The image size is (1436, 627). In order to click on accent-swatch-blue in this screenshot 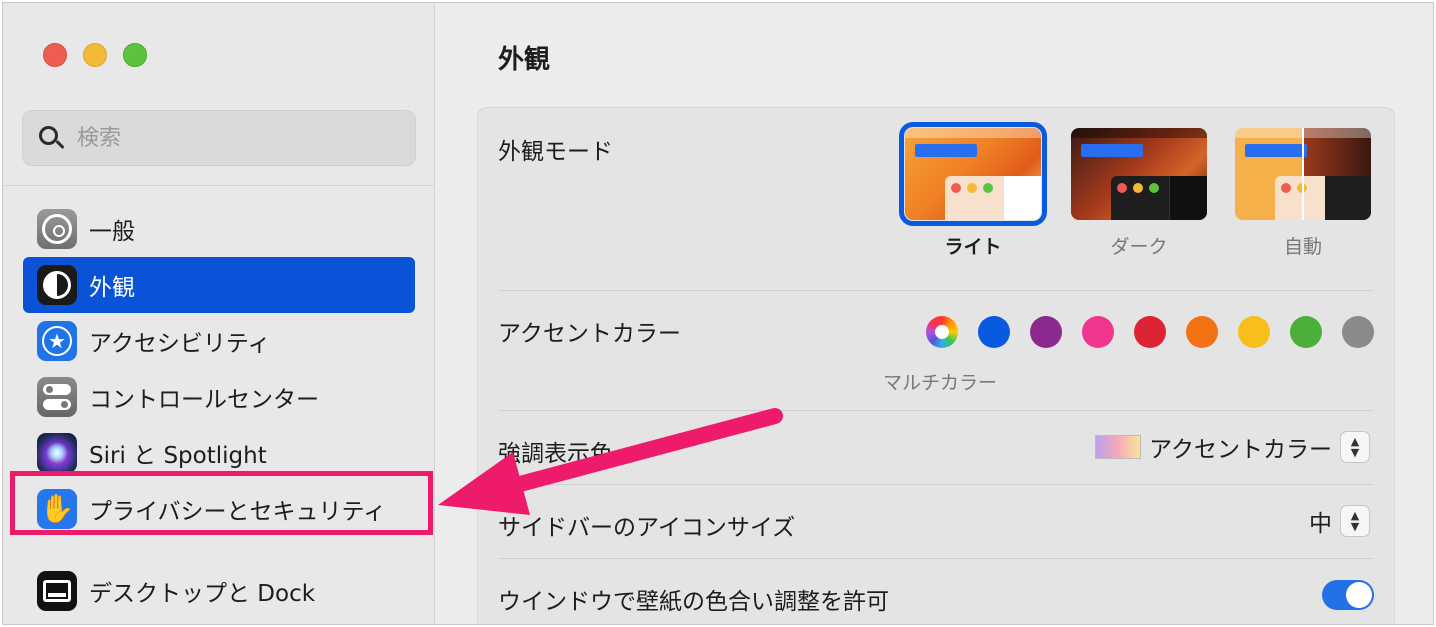, I will do `click(994, 332)`.